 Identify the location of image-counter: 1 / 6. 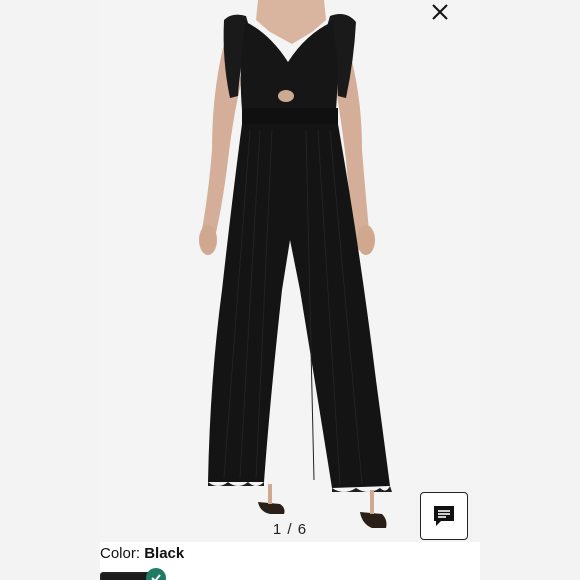
(290, 529).